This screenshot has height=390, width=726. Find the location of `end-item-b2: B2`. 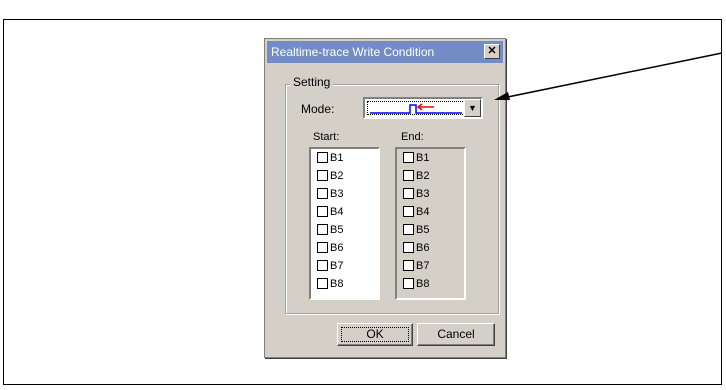

end-item-b2: B2 is located at coordinates (416, 178).